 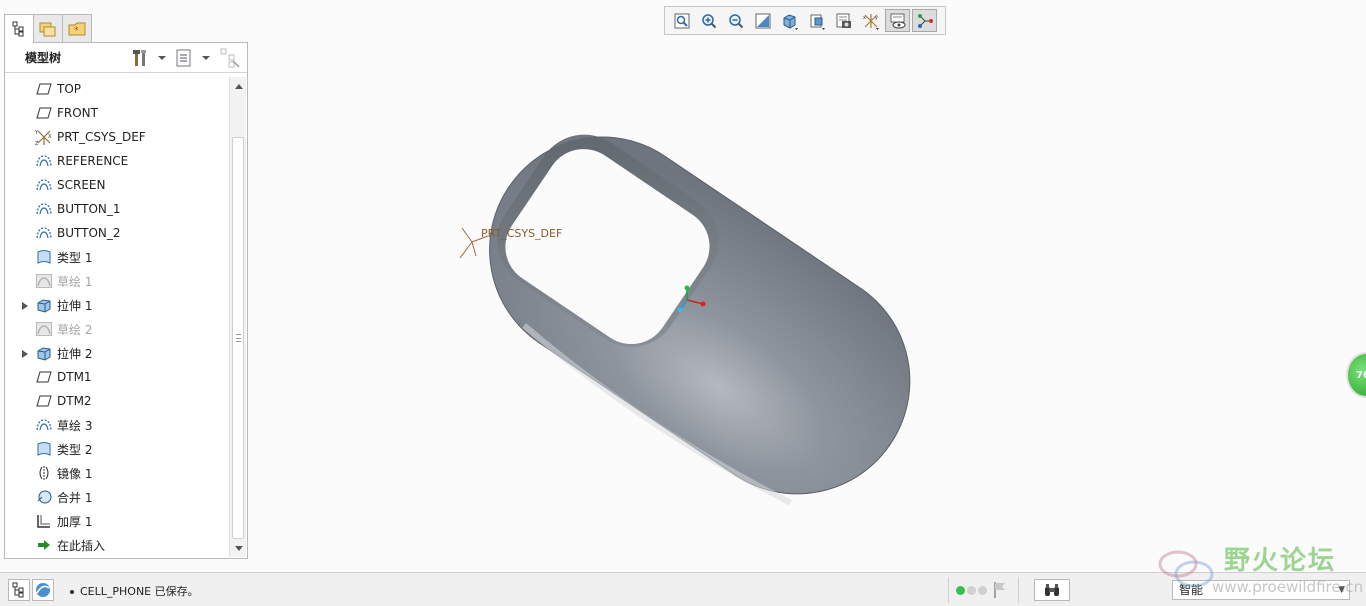 What do you see at coordinates (238, 338) in the screenshot?
I see `scroll-thumb` at bounding box center [238, 338].